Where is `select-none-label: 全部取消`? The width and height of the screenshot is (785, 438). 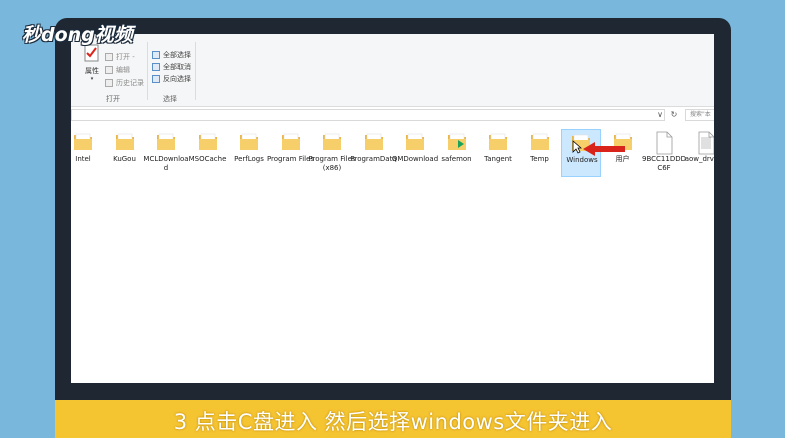
select-none-label: 全部取消 is located at coordinates (177, 67).